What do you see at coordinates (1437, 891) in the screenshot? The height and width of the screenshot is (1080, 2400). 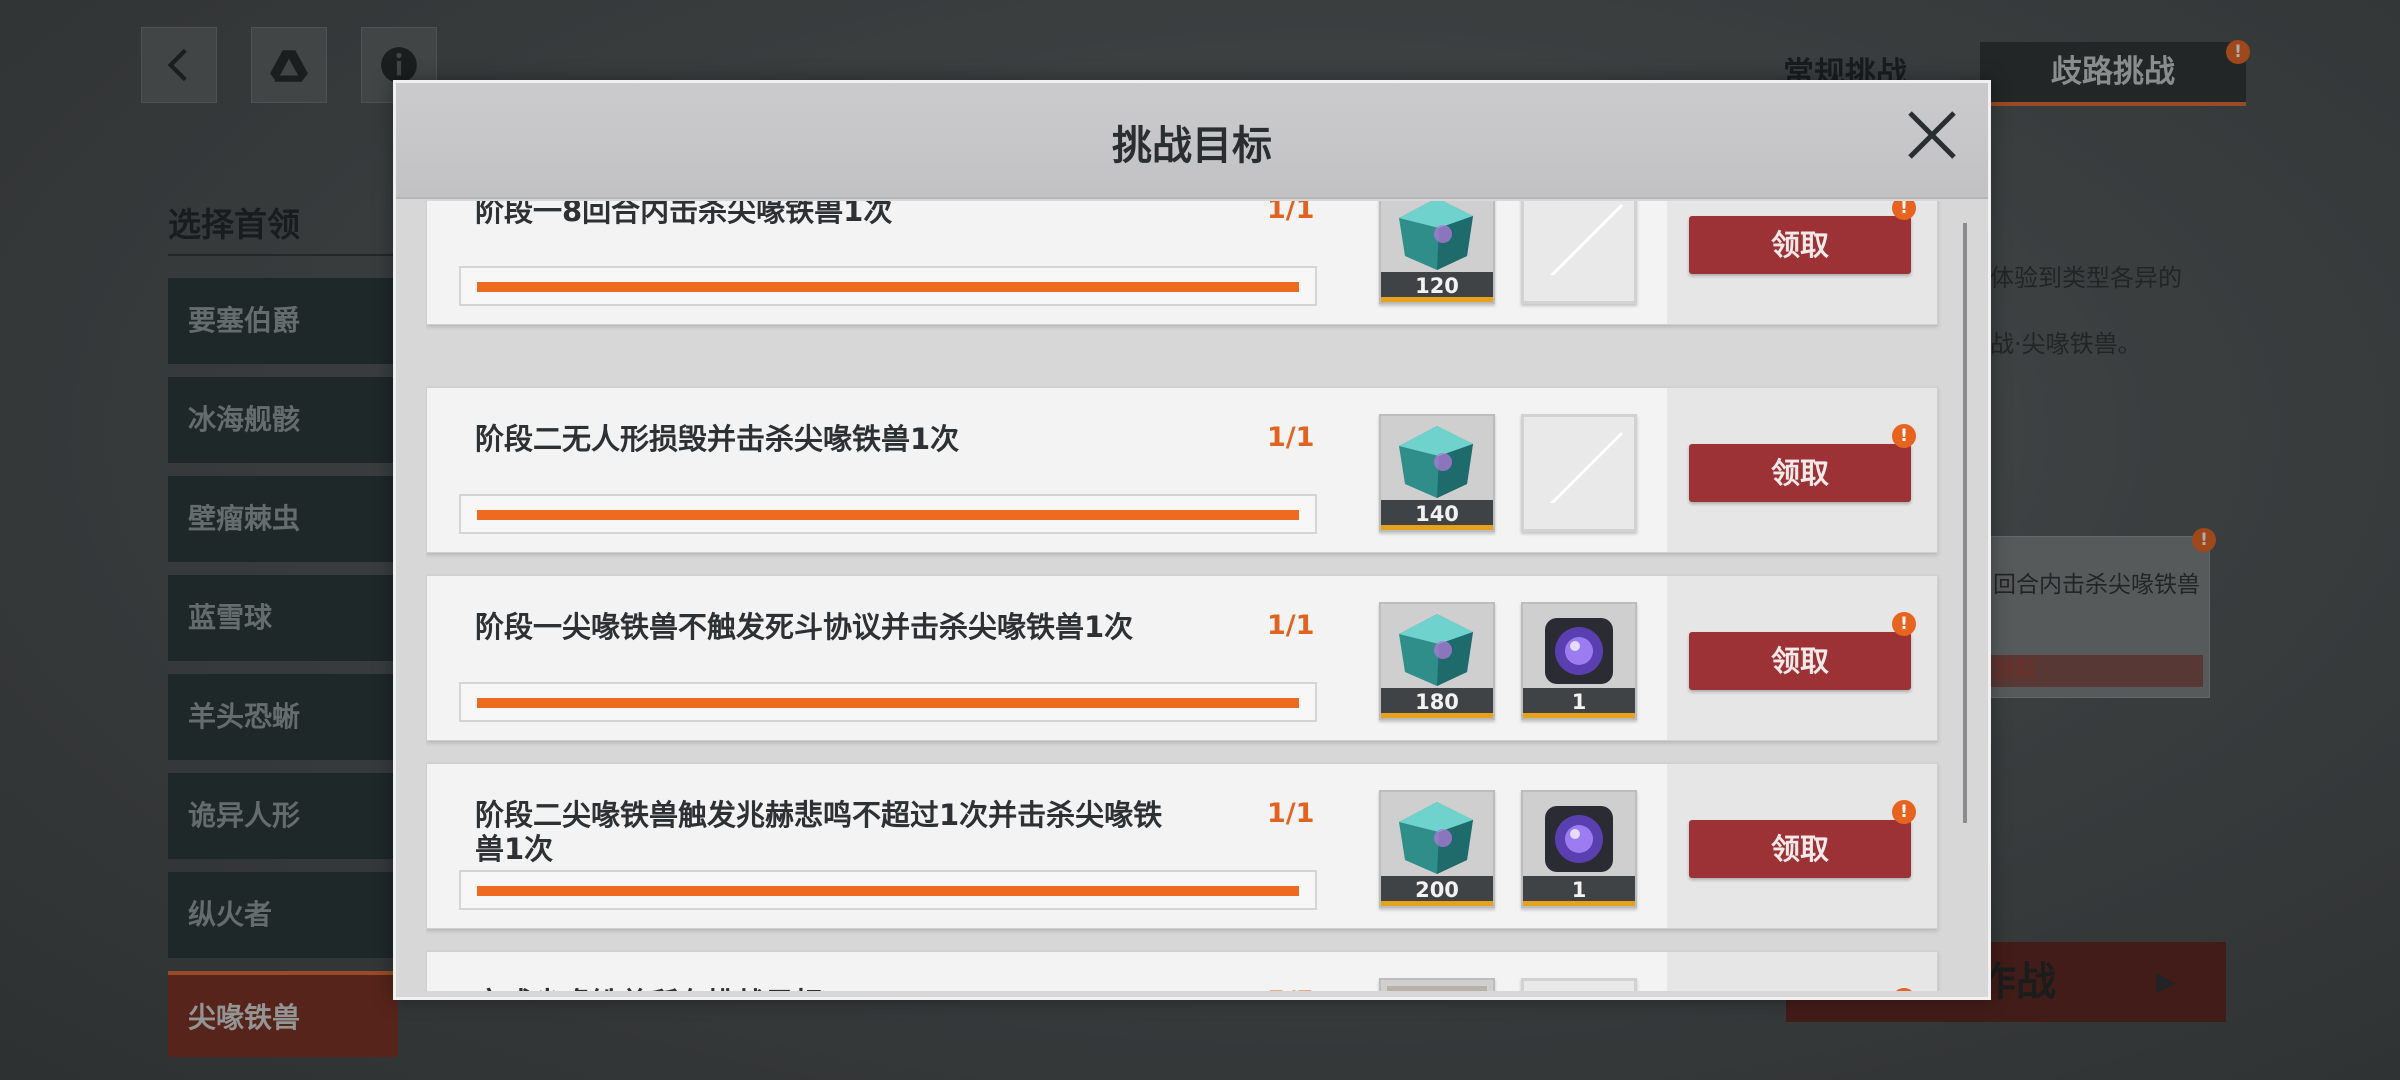 I see `reward-quantity: 200` at bounding box center [1437, 891].